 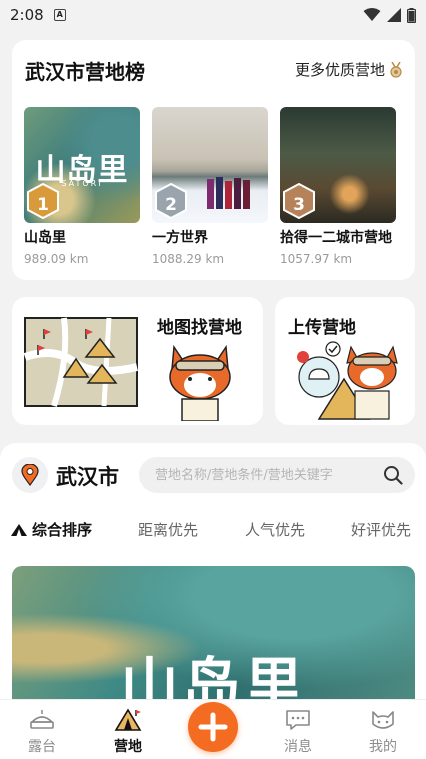 What do you see at coordinates (298, 731) in the screenshot?
I see `tab-messages: 消息` at bounding box center [298, 731].